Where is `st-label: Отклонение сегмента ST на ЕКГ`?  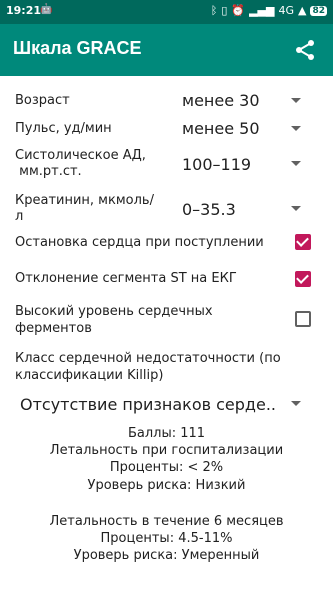
st-label: Отклонение сегмента ST на ЕКГ is located at coordinates (126, 278).